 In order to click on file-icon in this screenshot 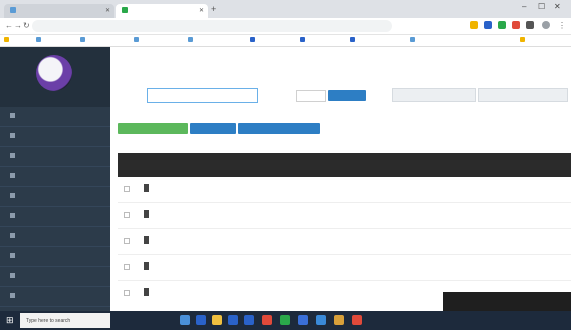, I will do `click(12, 176)`.